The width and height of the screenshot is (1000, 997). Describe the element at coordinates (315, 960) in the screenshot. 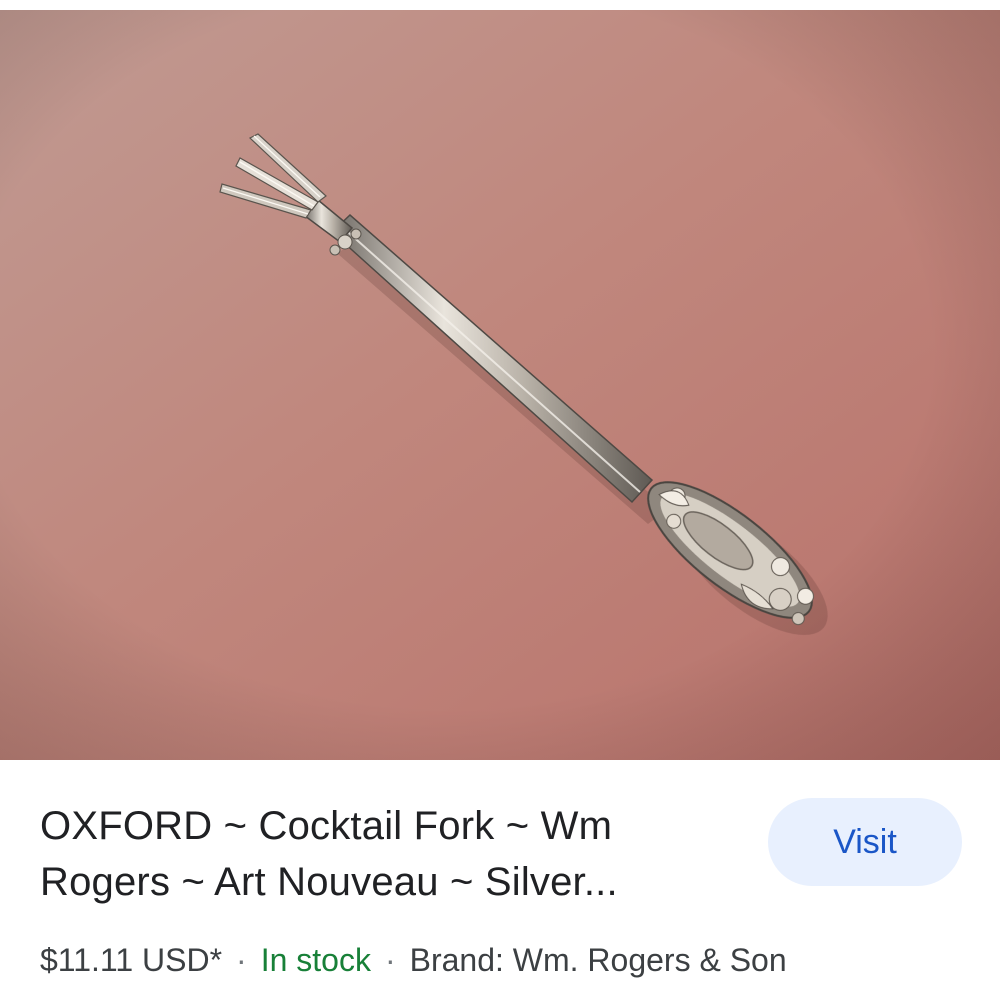

I see `stock-status: In stock` at that location.